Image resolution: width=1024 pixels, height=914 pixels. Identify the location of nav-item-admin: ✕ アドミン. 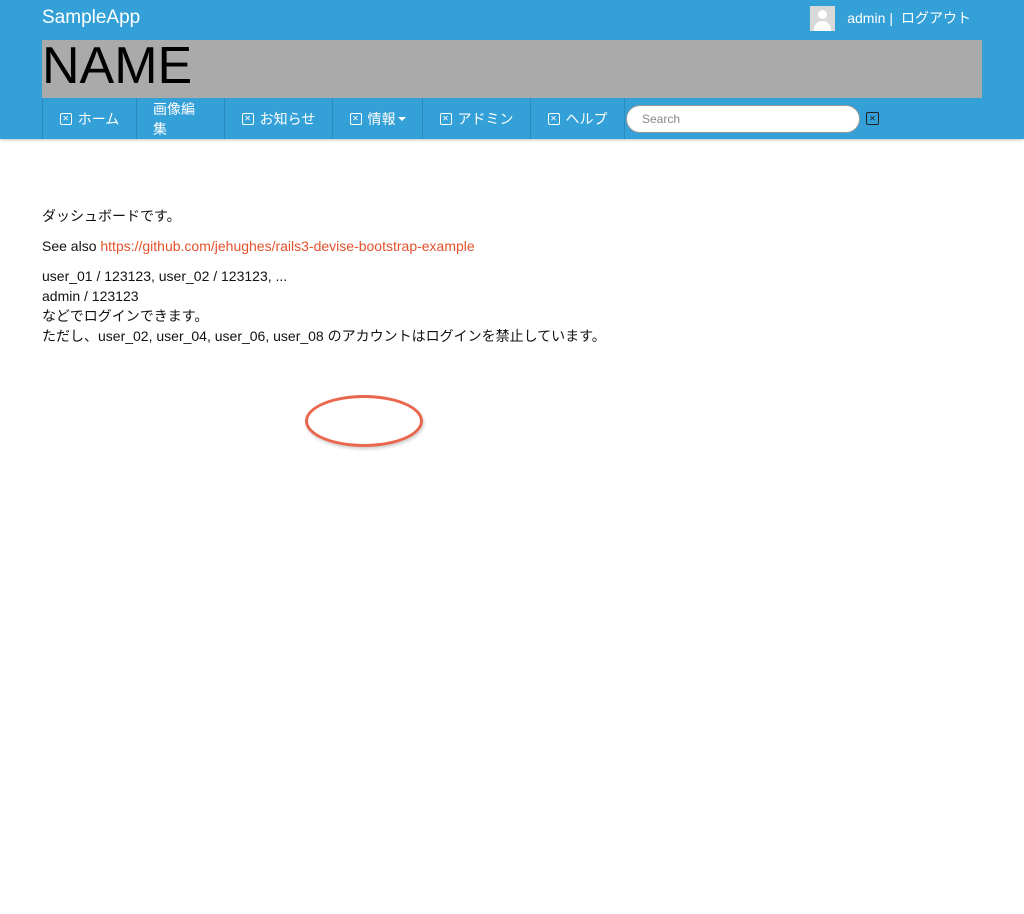
(476, 118).